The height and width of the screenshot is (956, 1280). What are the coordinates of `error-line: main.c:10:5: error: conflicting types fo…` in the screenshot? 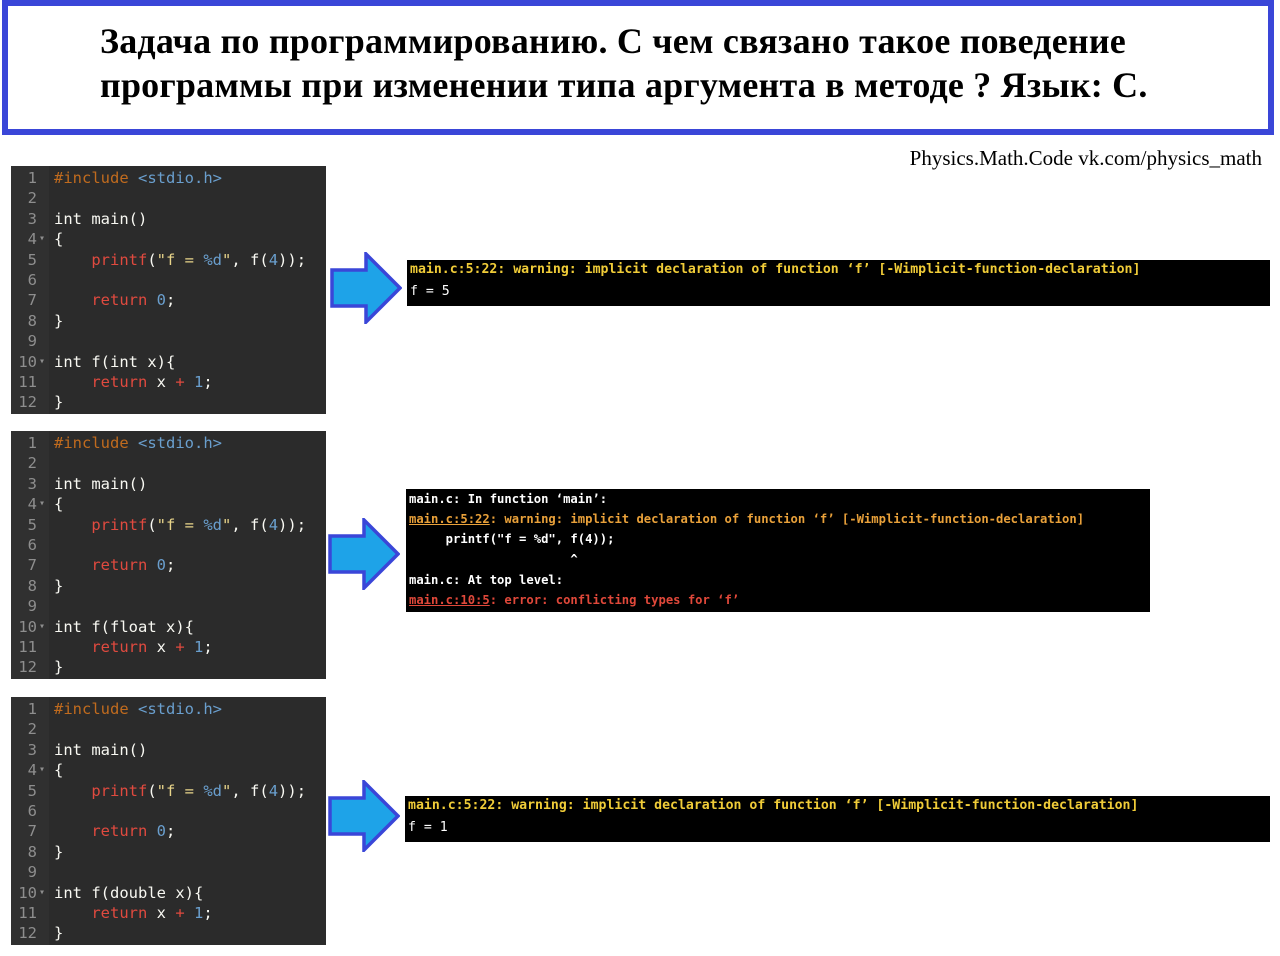 It's located at (574, 600).